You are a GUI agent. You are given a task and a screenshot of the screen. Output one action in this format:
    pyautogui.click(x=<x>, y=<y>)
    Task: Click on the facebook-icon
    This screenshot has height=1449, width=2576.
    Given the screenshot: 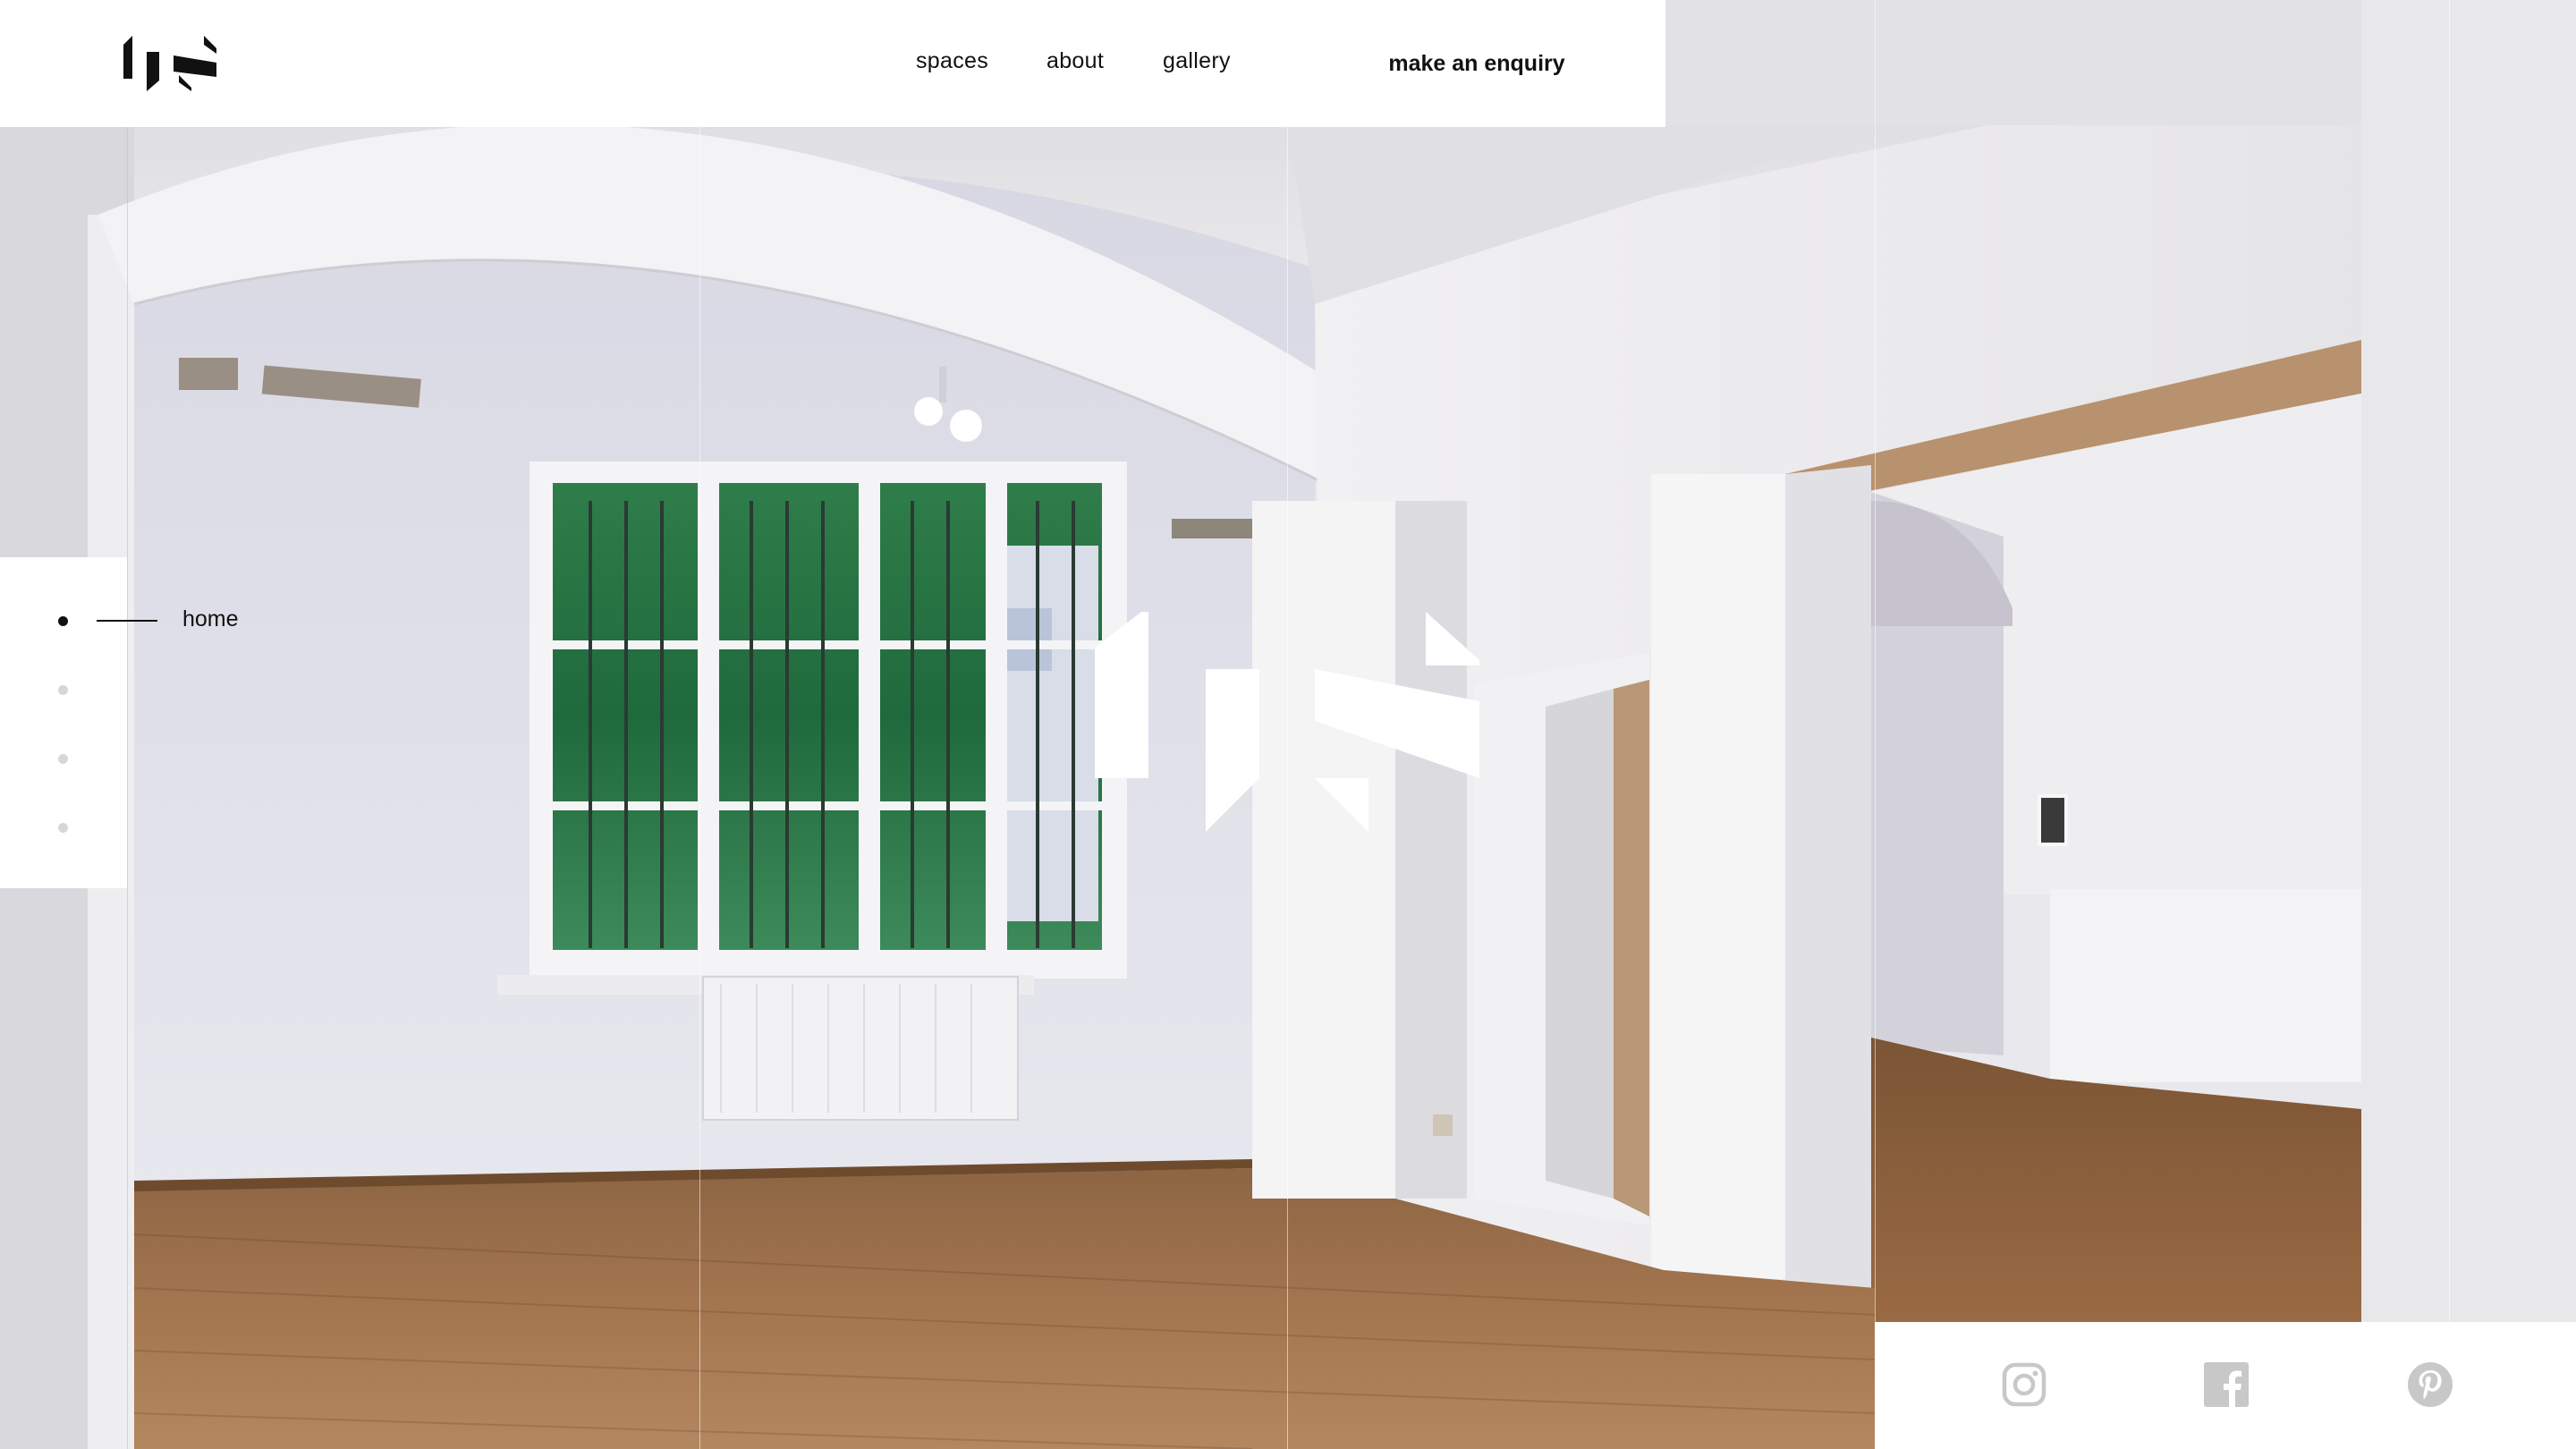 What is the action you would take?
    pyautogui.click(x=2226, y=1384)
    